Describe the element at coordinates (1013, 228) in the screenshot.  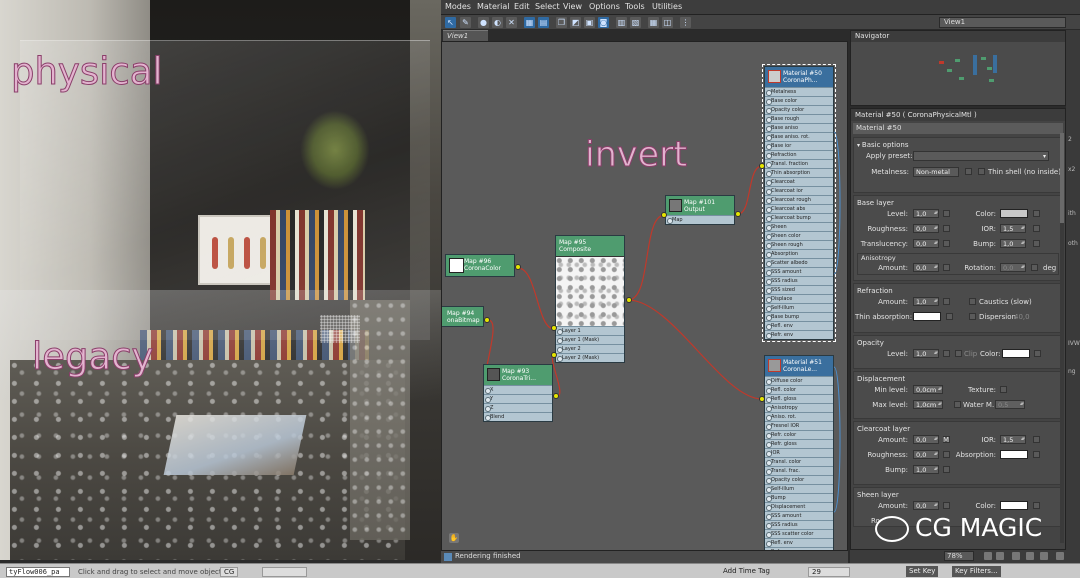
I see `base-ior-spinner: 1,5` at that location.